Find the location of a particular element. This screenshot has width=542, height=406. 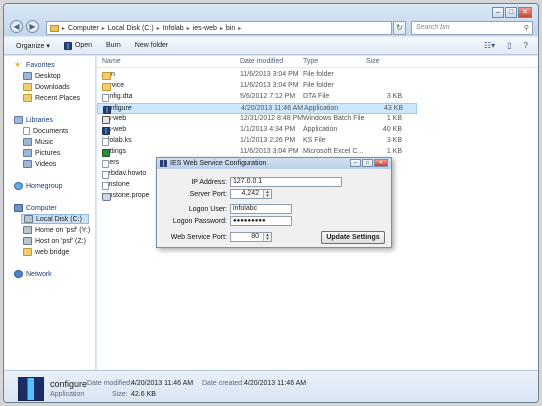

burn-label: Burn is located at coordinates (113, 45).